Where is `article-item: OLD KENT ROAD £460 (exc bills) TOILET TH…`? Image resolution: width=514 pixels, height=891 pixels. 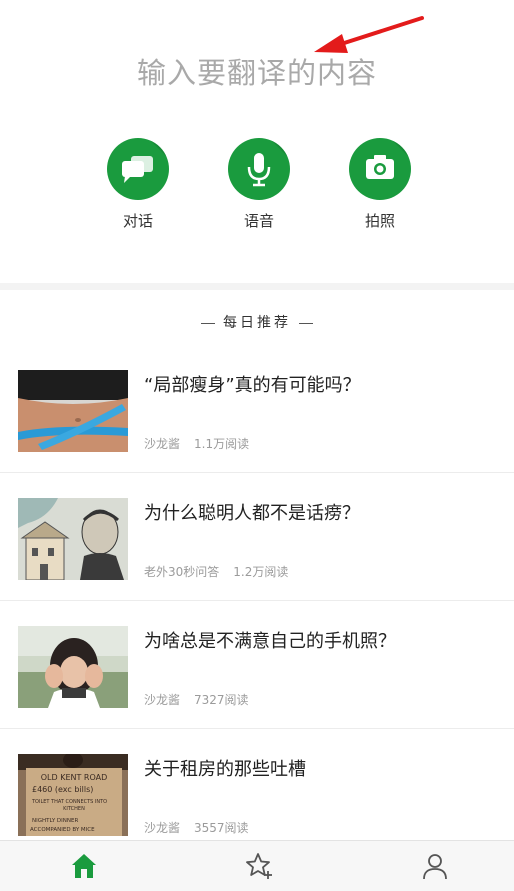
article-item: OLD KENT ROAD £460 (exc bills) TOILET TH… is located at coordinates (257, 792).